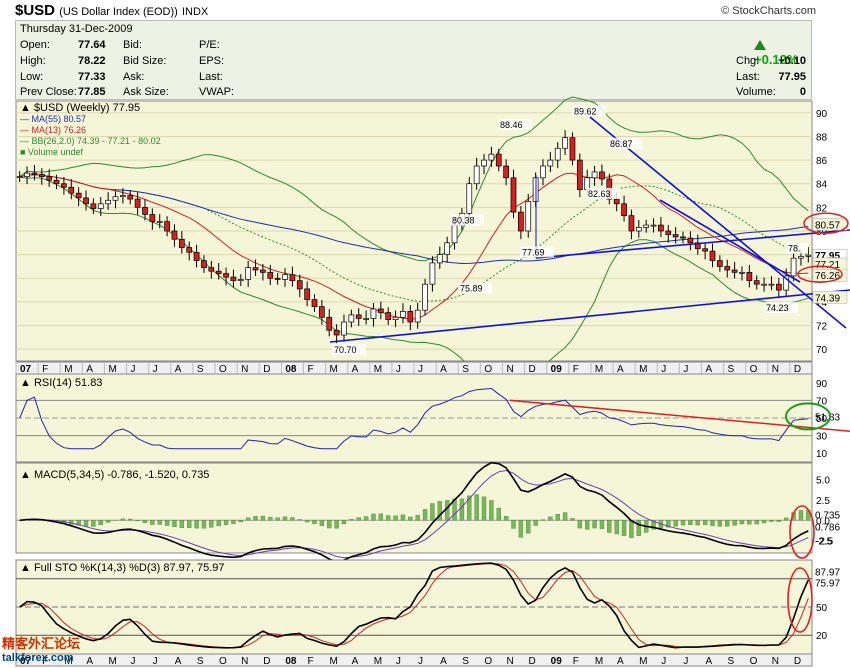  What do you see at coordinates (822, 327) in the screenshot?
I see `price-tick-label: 72` at bounding box center [822, 327].